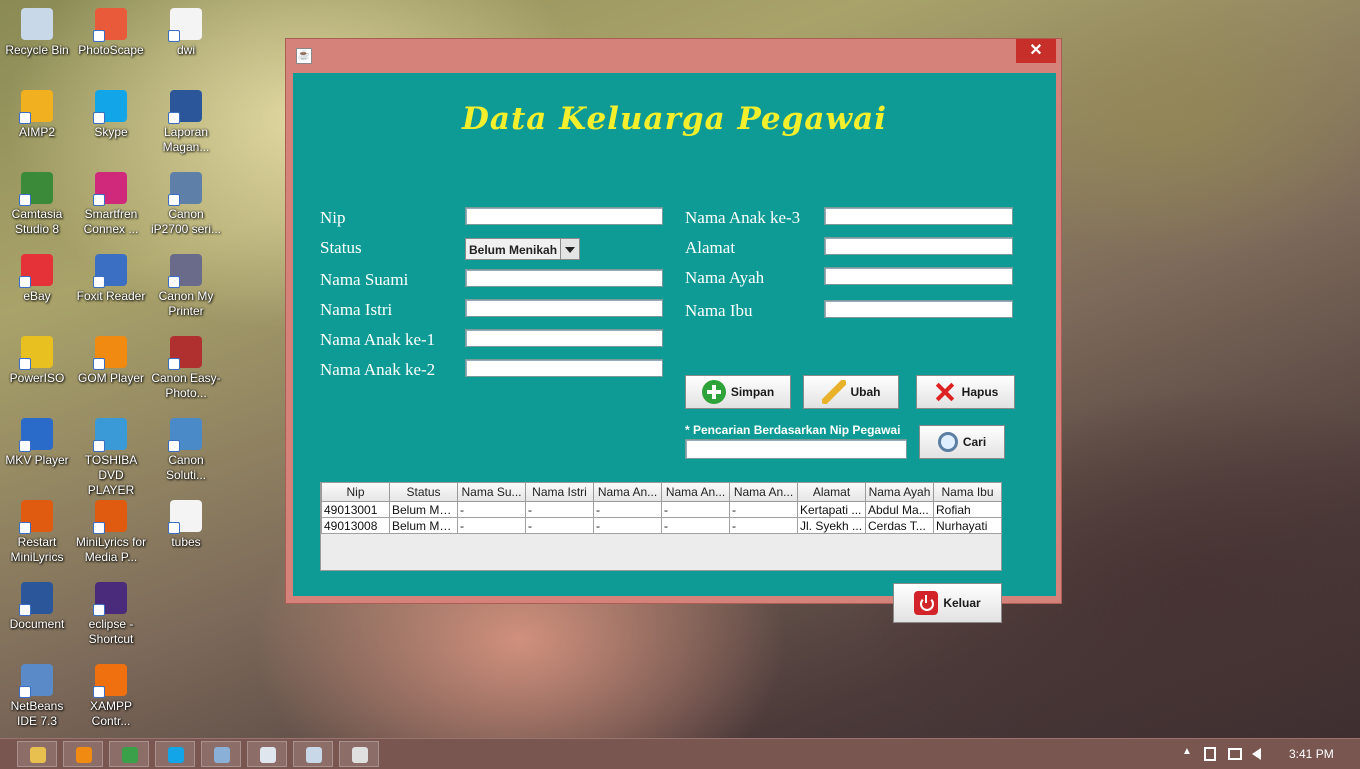 The width and height of the screenshot is (1360, 769). What do you see at coordinates (918, 276) in the screenshot?
I see `nama-ayah-field` at bounding box center [918, 276].